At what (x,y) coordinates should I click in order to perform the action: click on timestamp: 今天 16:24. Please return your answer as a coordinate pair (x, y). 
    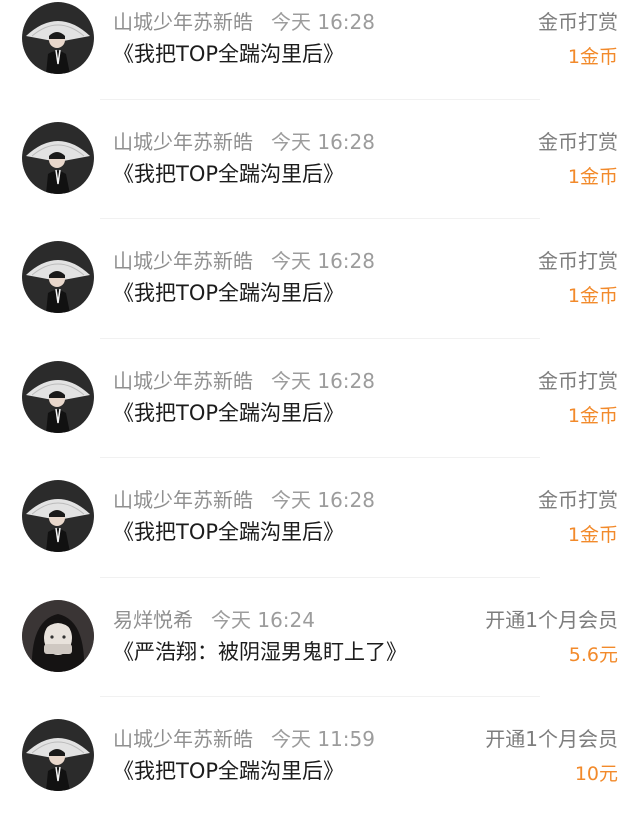
    Looking at the image, I should click on (263, 619).